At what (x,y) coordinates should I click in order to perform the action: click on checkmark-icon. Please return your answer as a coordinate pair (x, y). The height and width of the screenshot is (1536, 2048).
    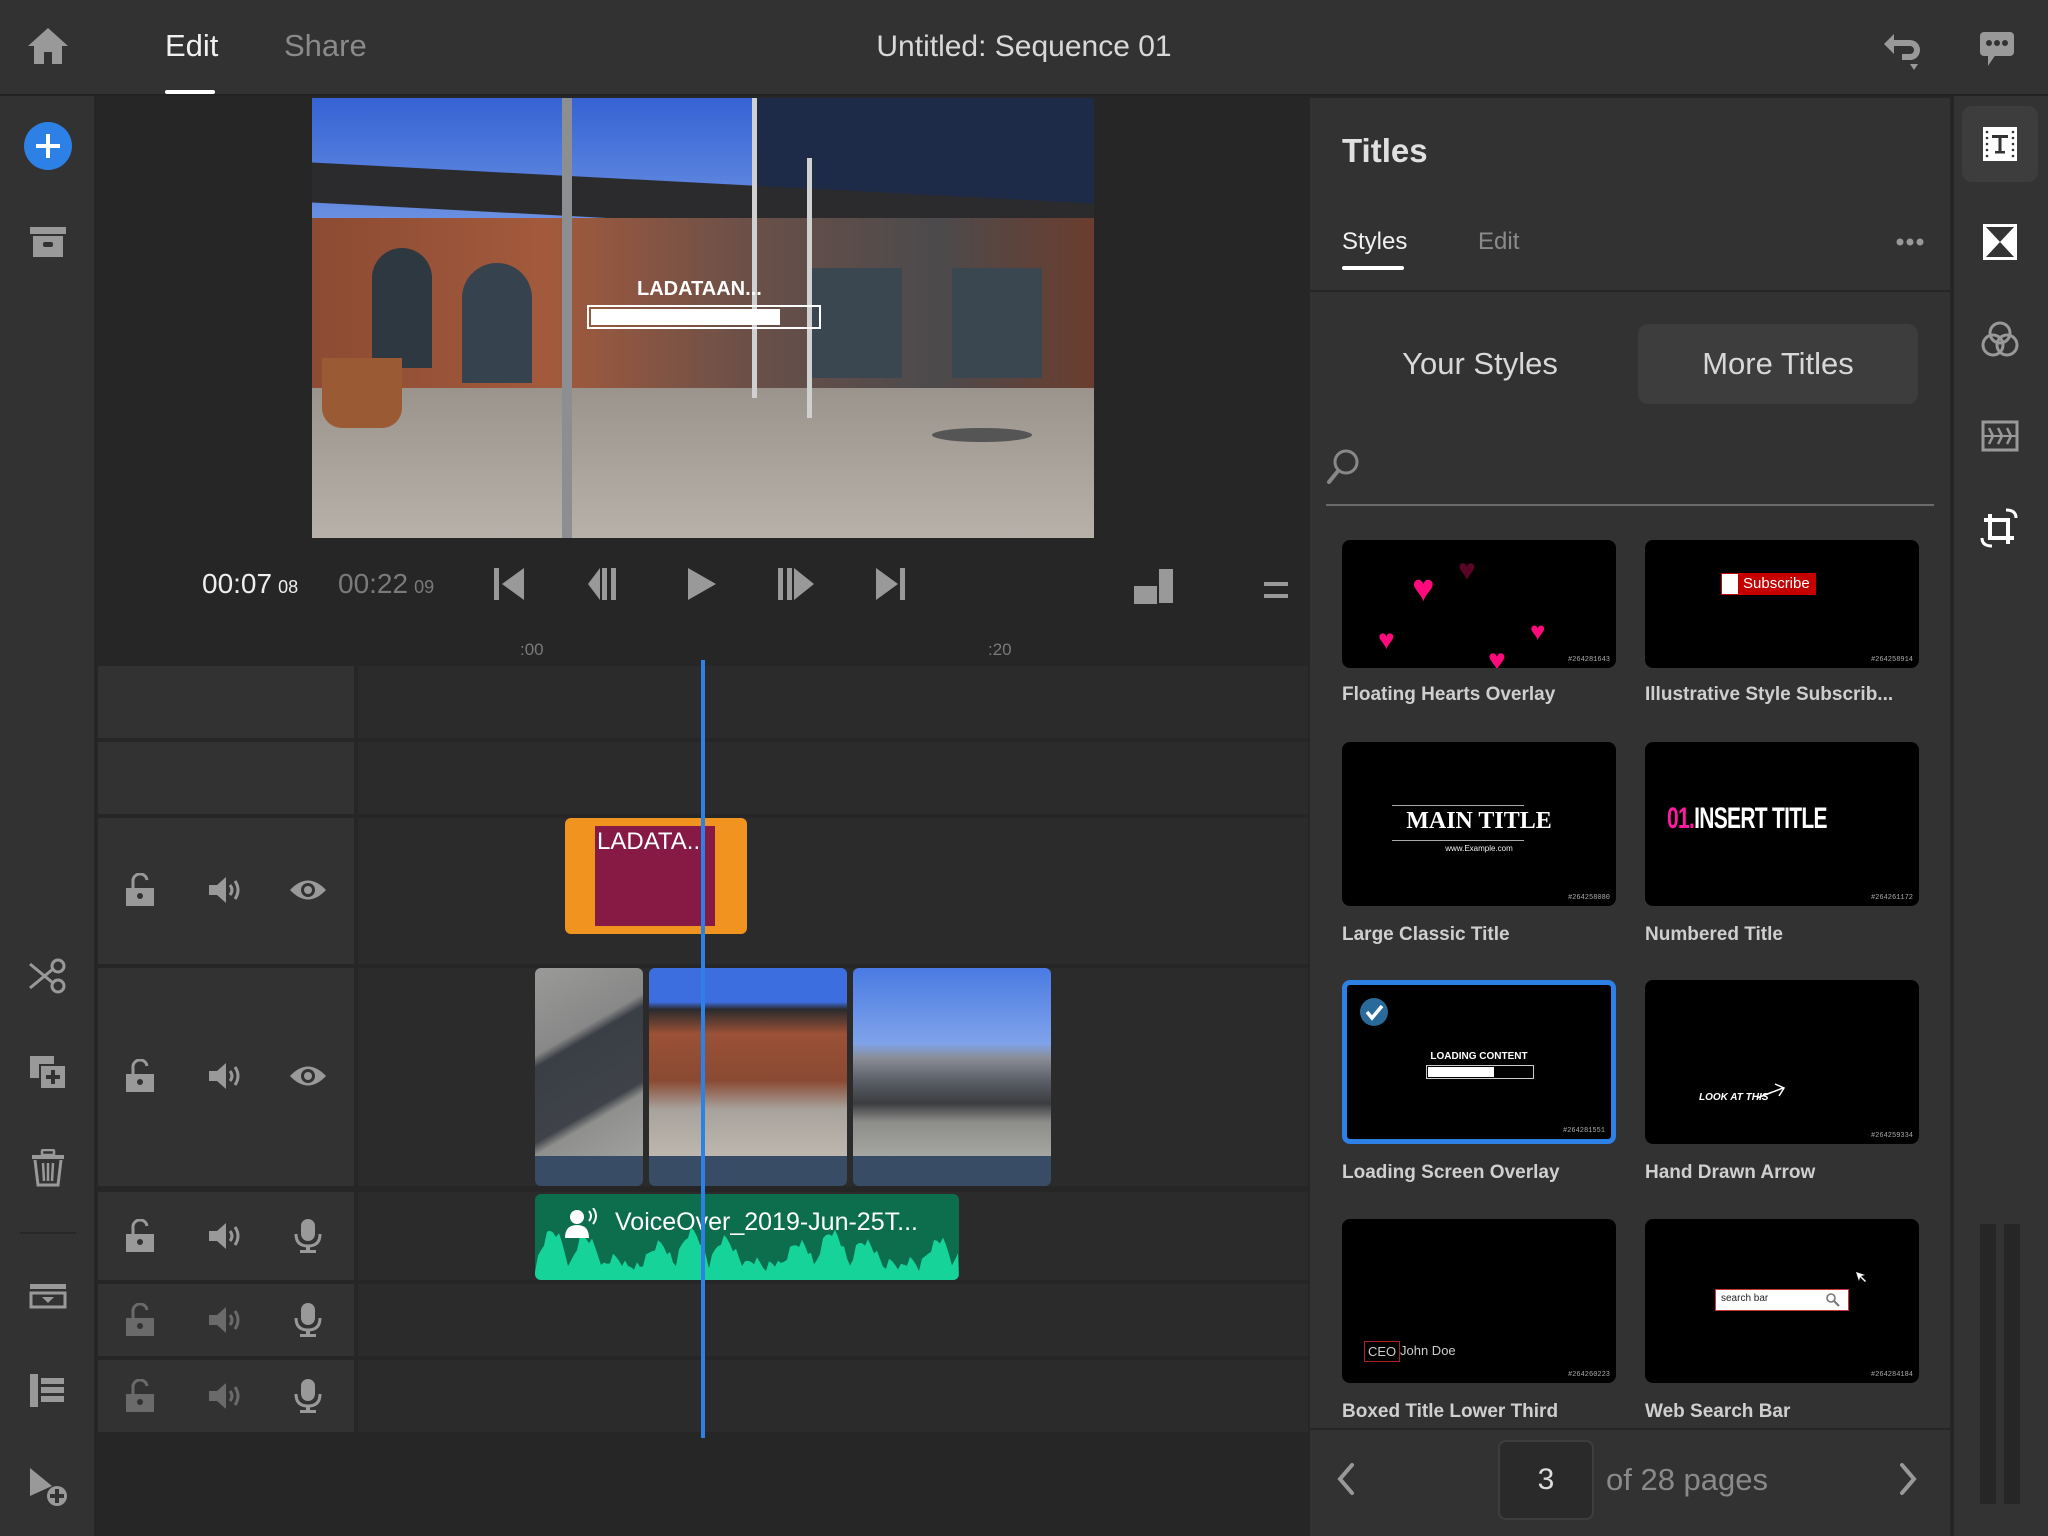
    Looking at the image, I should click on (1374, 1012).